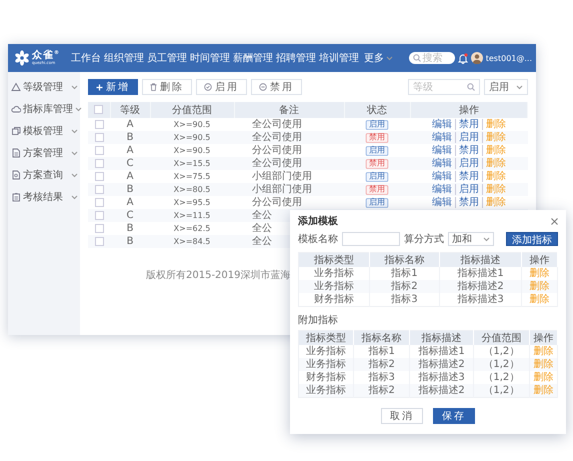  What do you see at coordinates (506, 87) in the screenshot?
I see `status-select: 启用` at bounding box center [506, 87].